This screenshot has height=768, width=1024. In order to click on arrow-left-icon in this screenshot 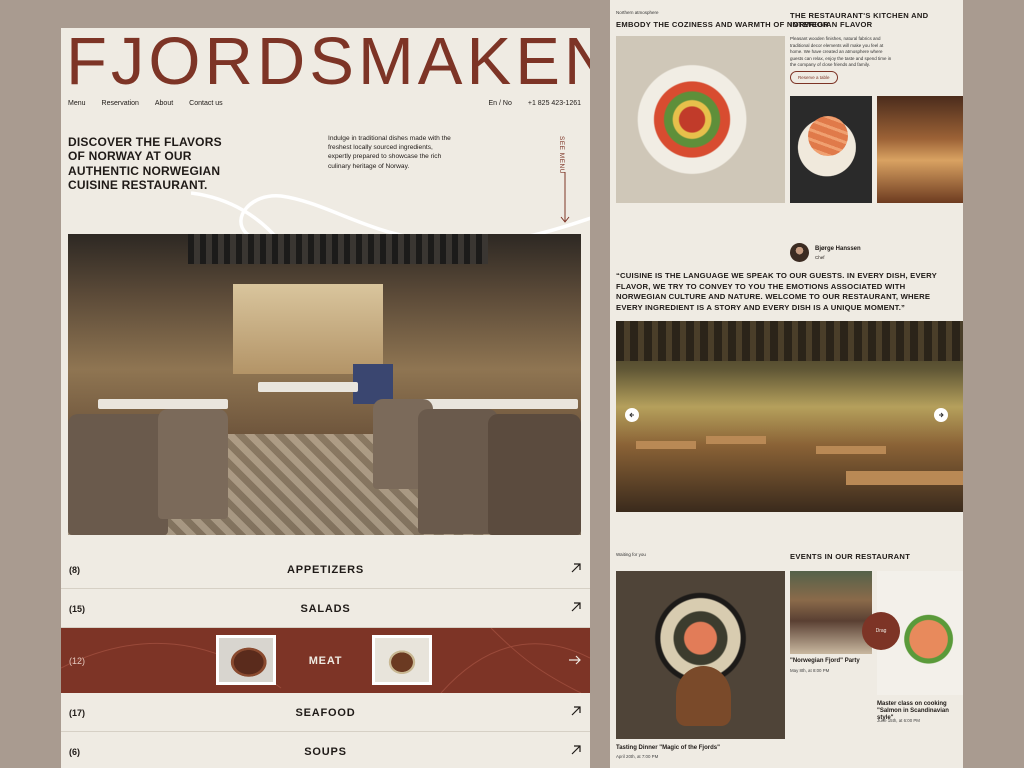, I will do `click(631, 415)`.